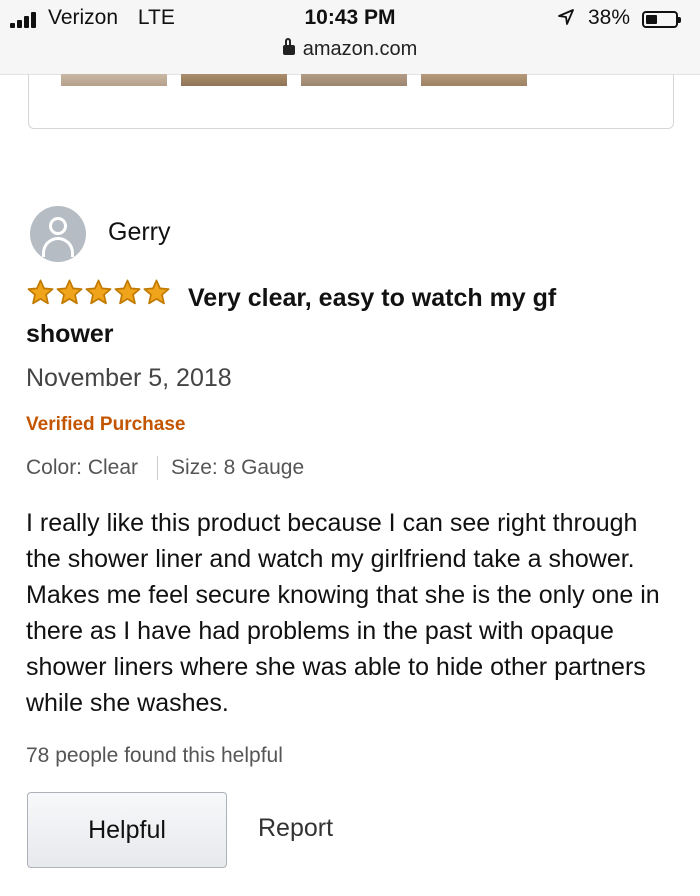  Describe the element at coordinates (661, 19) in the screenshot. I see `battery-icon` at that location.